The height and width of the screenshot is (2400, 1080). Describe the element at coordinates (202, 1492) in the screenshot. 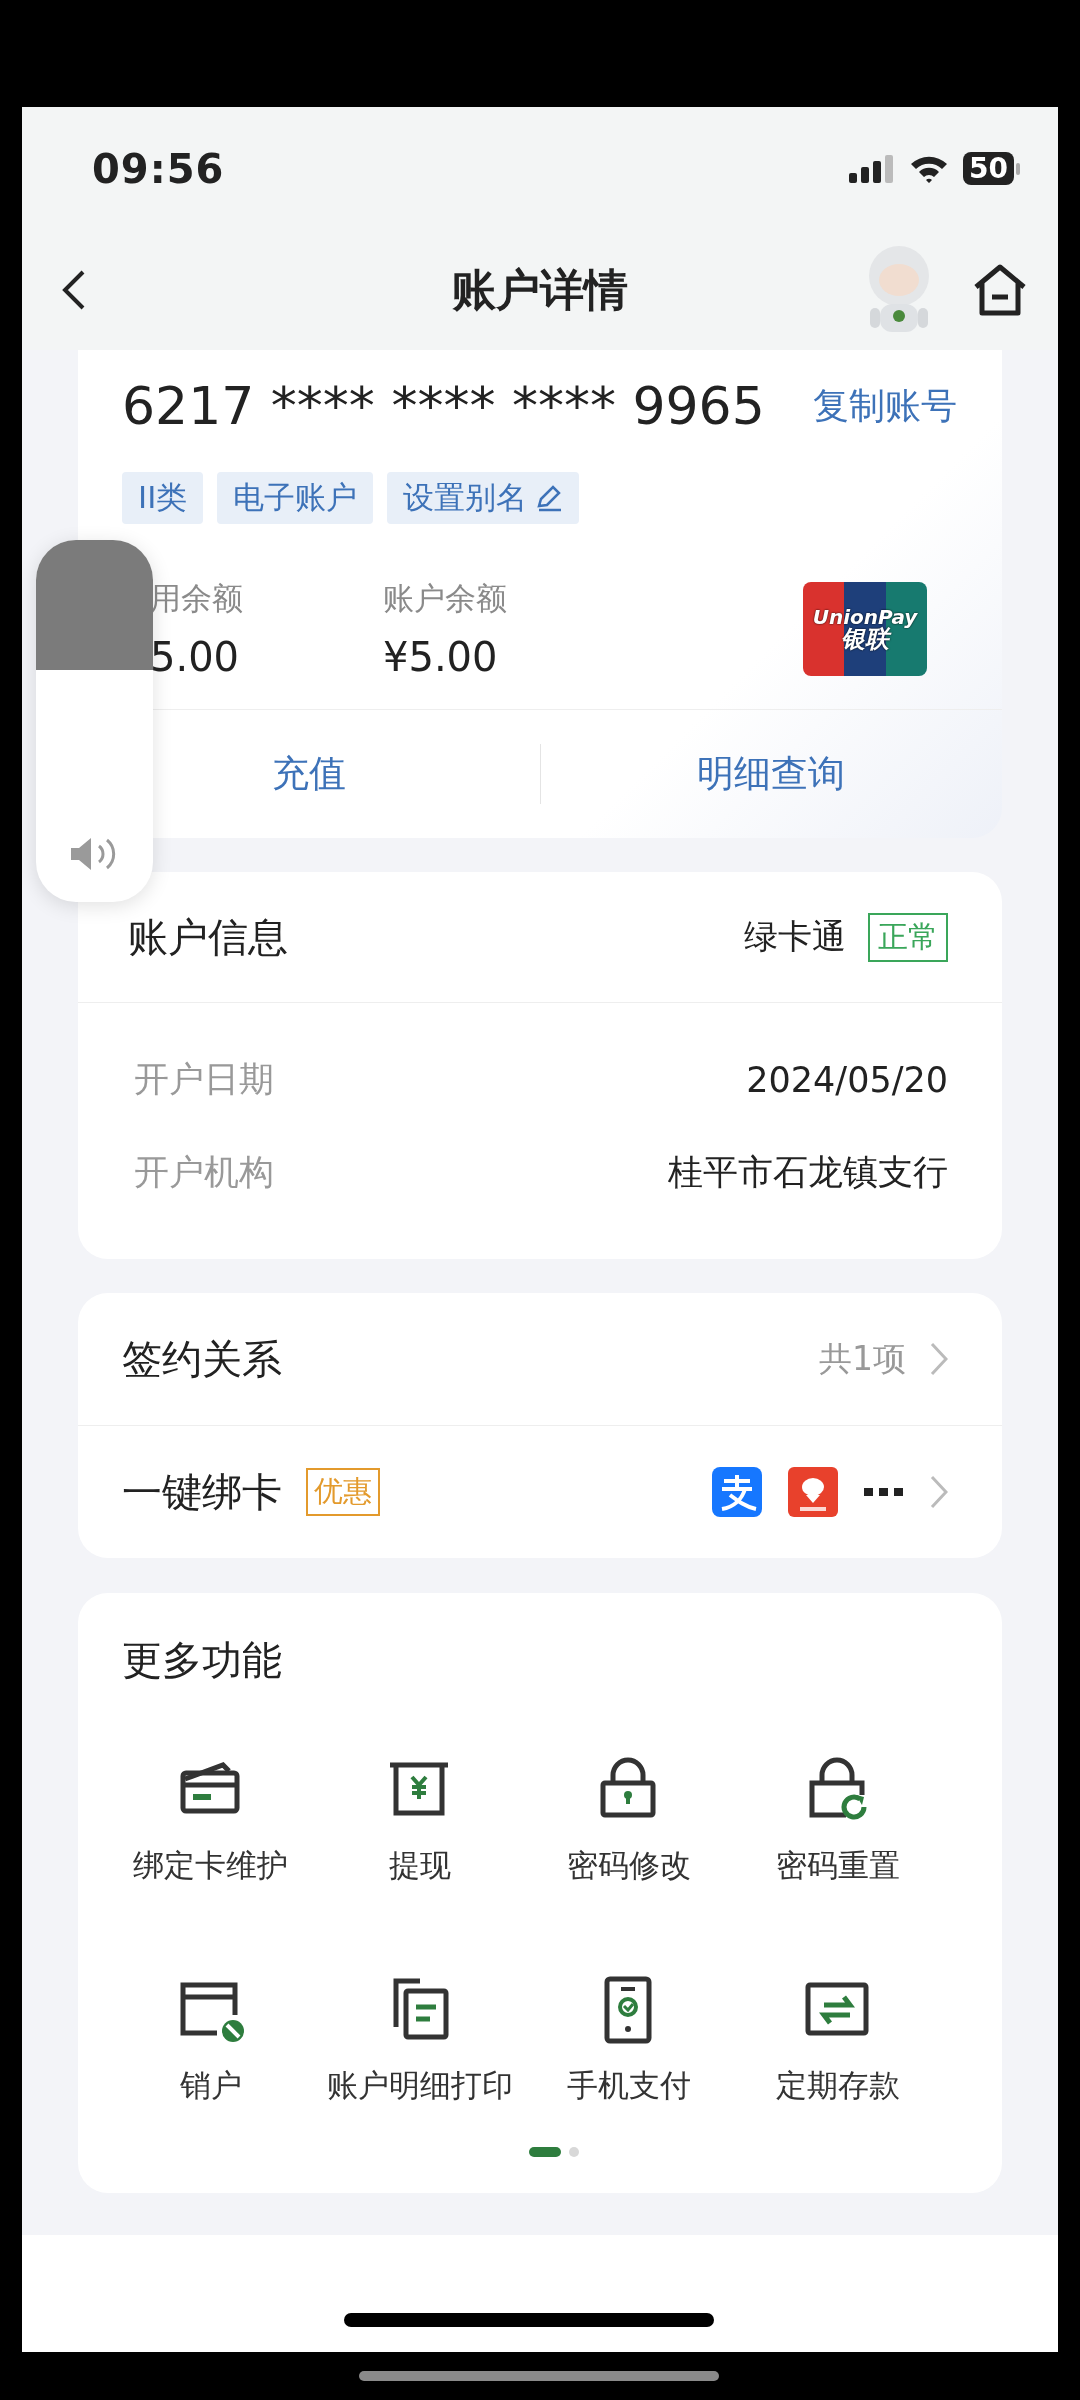

I see `bind-card-label: 一键绑卡` at that location.